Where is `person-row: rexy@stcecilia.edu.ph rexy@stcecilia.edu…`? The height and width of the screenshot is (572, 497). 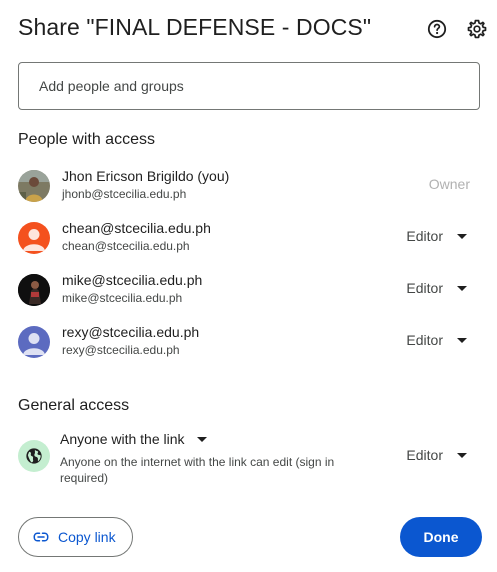
person-row: rexy@stcecilia.edu.ph rexy@stcecilia.edu… is located at coordinates (248, 342).